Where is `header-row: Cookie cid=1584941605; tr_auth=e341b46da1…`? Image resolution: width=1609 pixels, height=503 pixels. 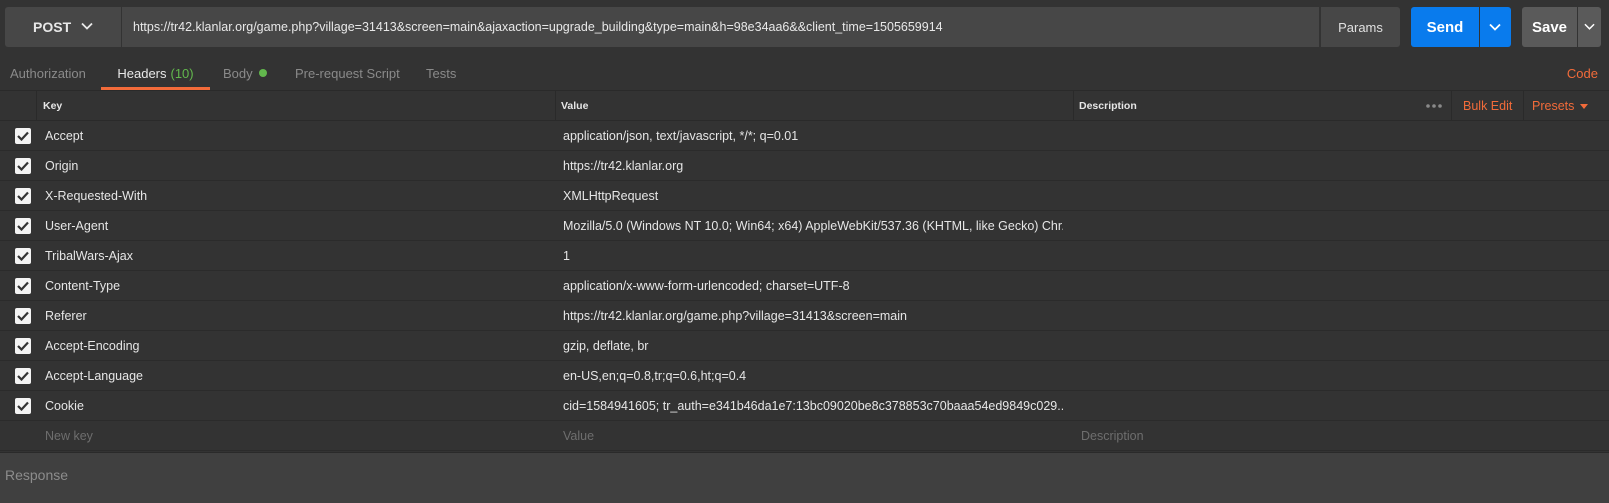 header-row: Cookie cid=1584941605; tr_auth=e341b46da1… is located at coordinates (804, 406).